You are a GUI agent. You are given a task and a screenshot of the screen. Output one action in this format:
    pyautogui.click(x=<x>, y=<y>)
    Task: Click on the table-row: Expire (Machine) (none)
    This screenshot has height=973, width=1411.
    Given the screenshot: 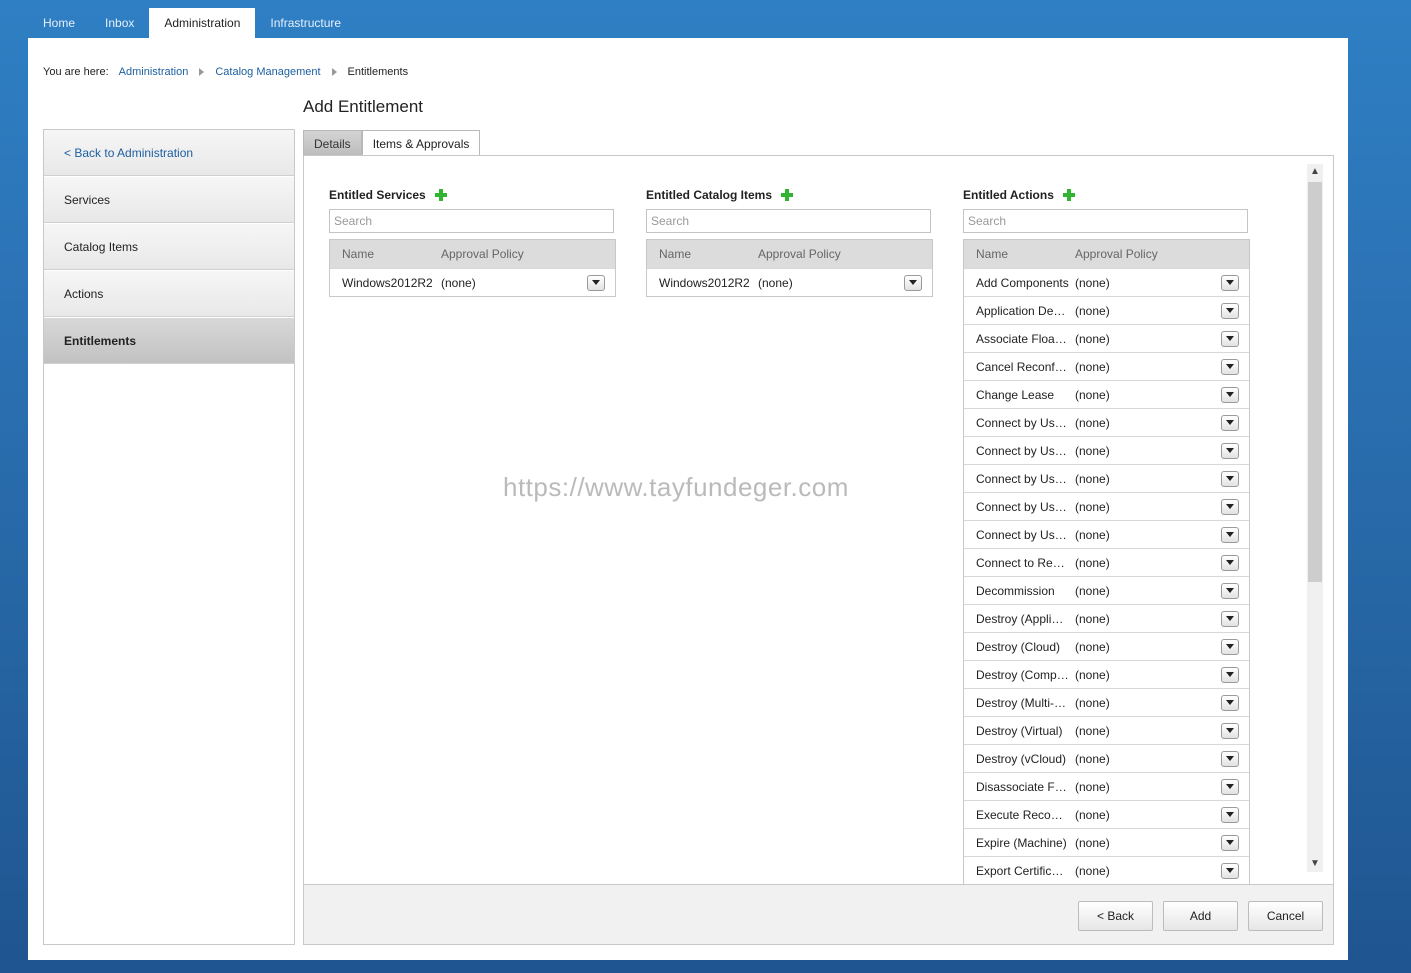 What is the action you would take?
    pyautogui.click(x=1106, y=842)
    